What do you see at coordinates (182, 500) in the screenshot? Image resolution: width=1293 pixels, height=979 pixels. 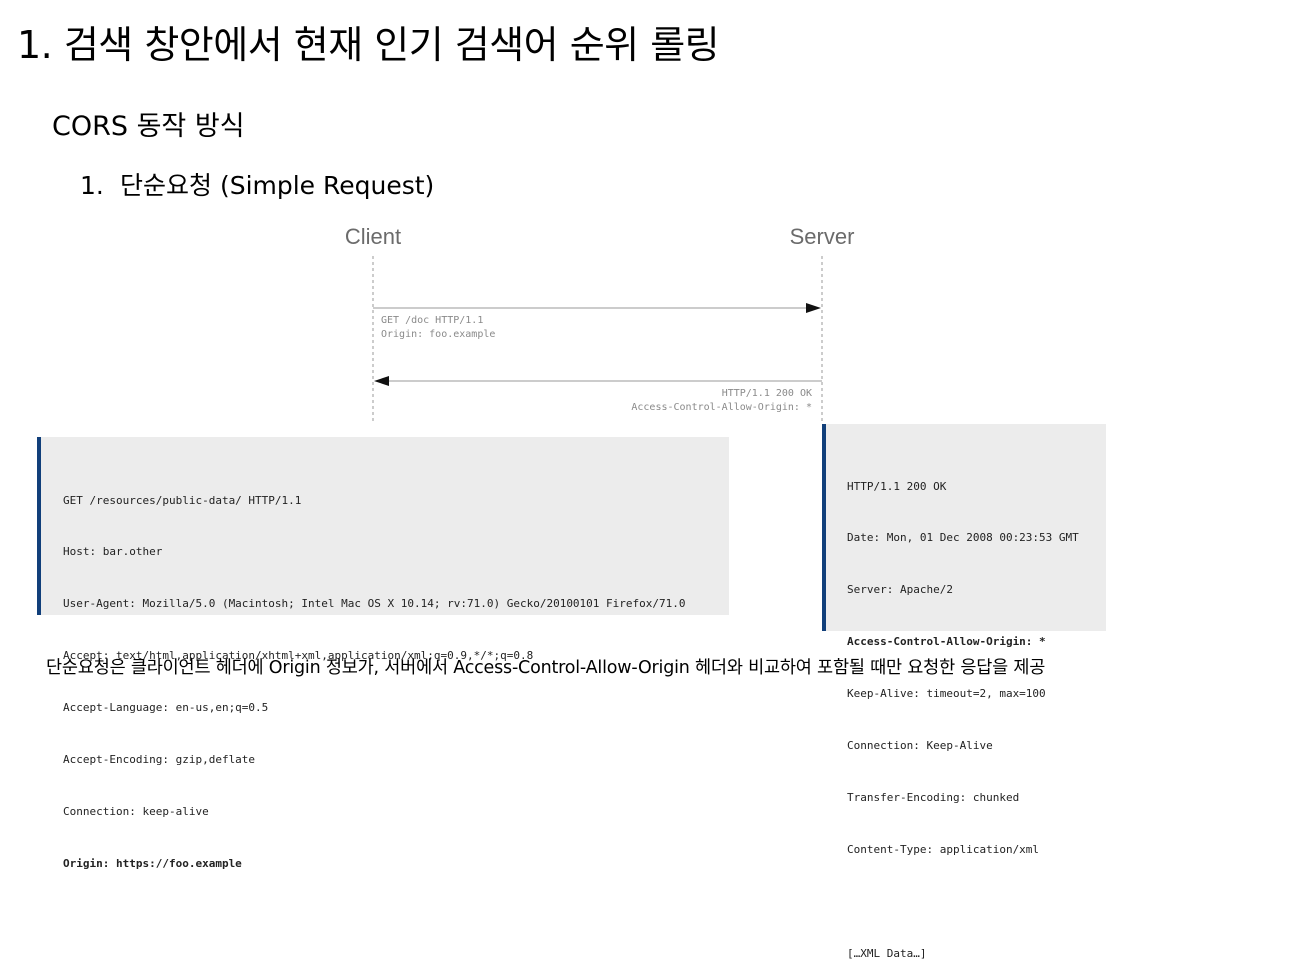 I see `request-code-line: GET /resources/public-data/ HTTP/1.1` at bounding box center [182, 500].